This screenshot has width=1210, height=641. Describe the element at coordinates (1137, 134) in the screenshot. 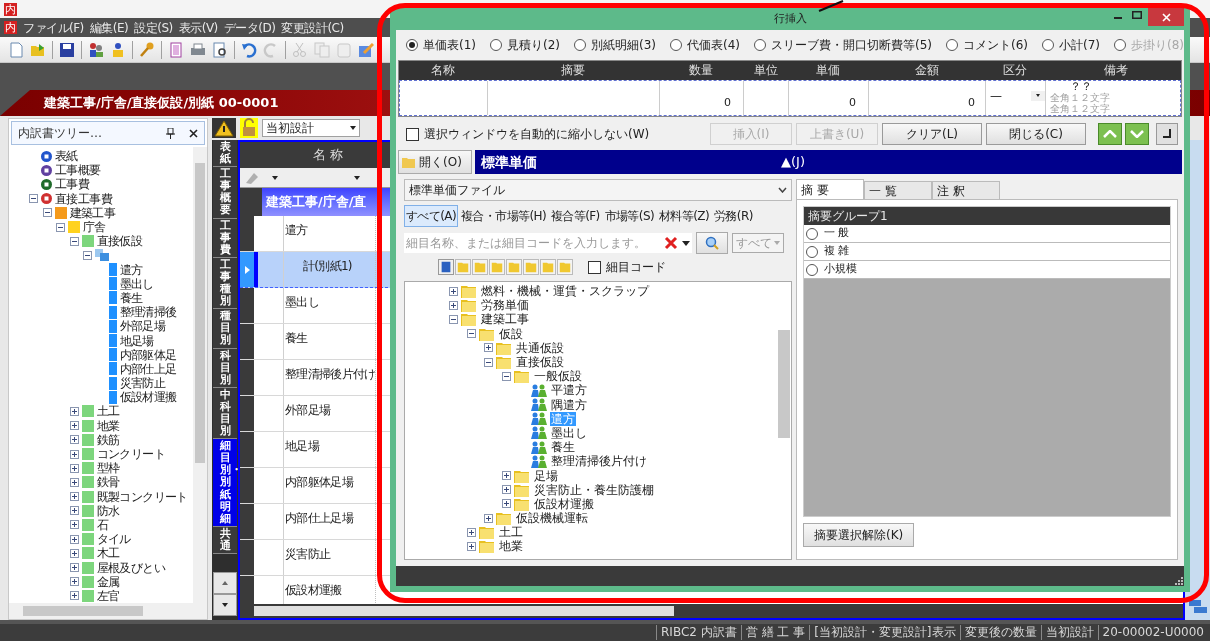

I see `move-down-button` at that location.